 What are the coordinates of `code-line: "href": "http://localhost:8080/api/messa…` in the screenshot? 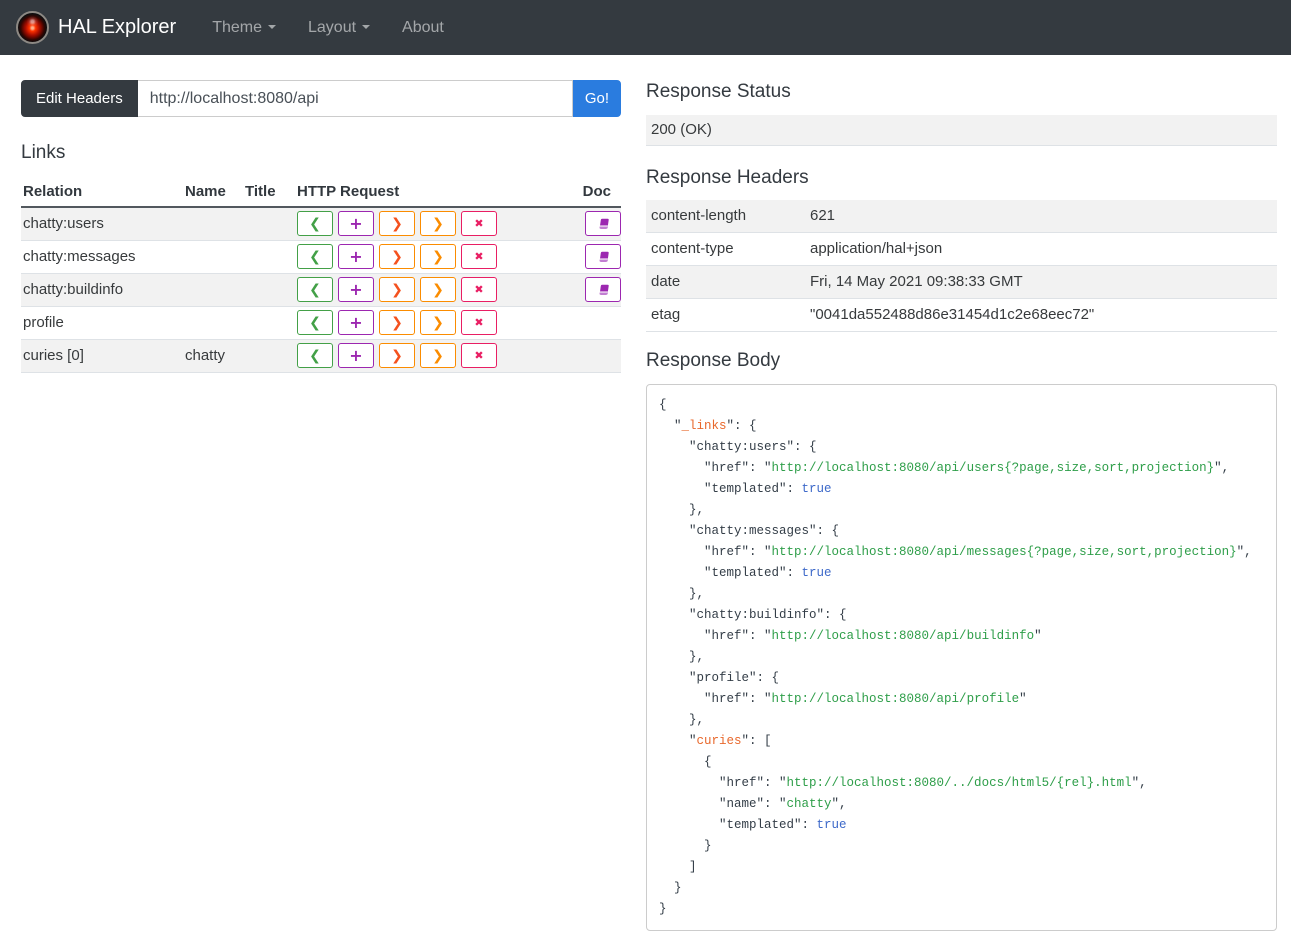 It's located at (955, 551).